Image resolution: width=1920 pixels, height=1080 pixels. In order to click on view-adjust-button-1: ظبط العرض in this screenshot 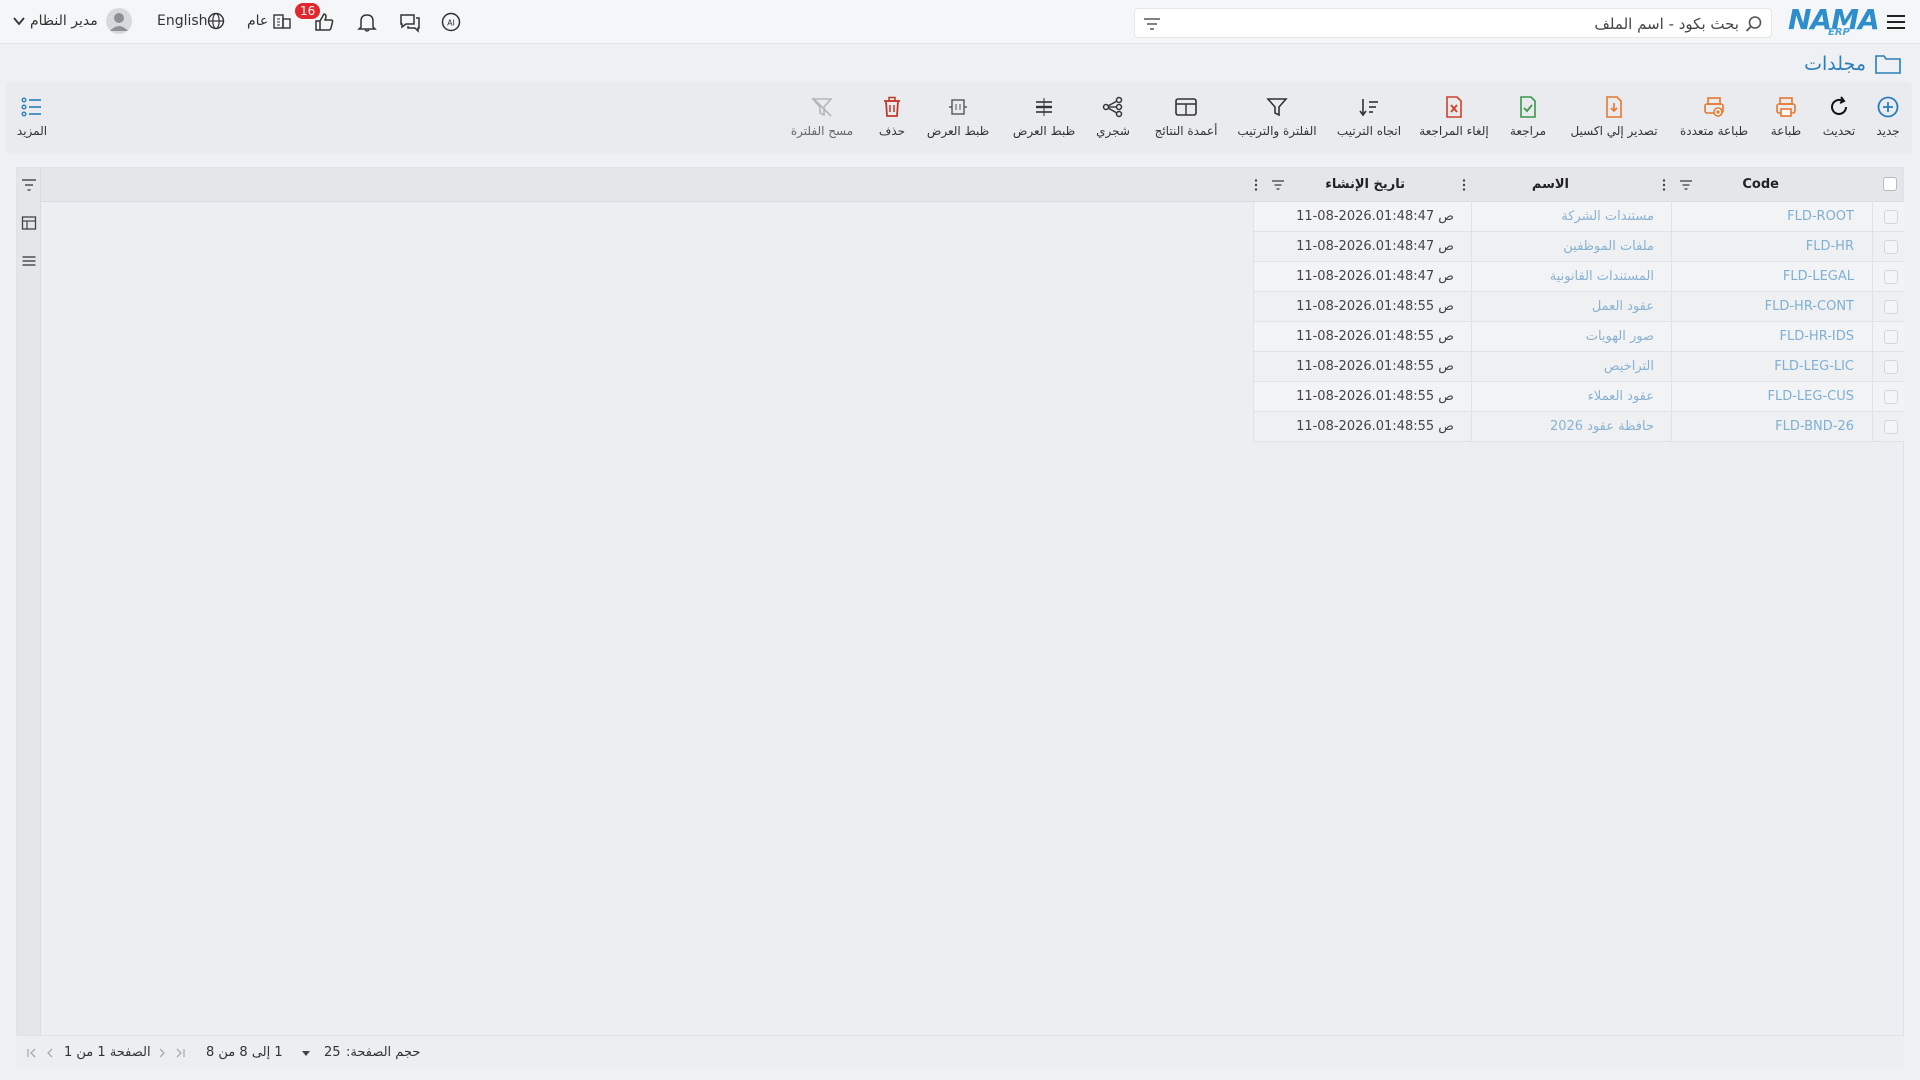, I will do `click(1044, 118)`.